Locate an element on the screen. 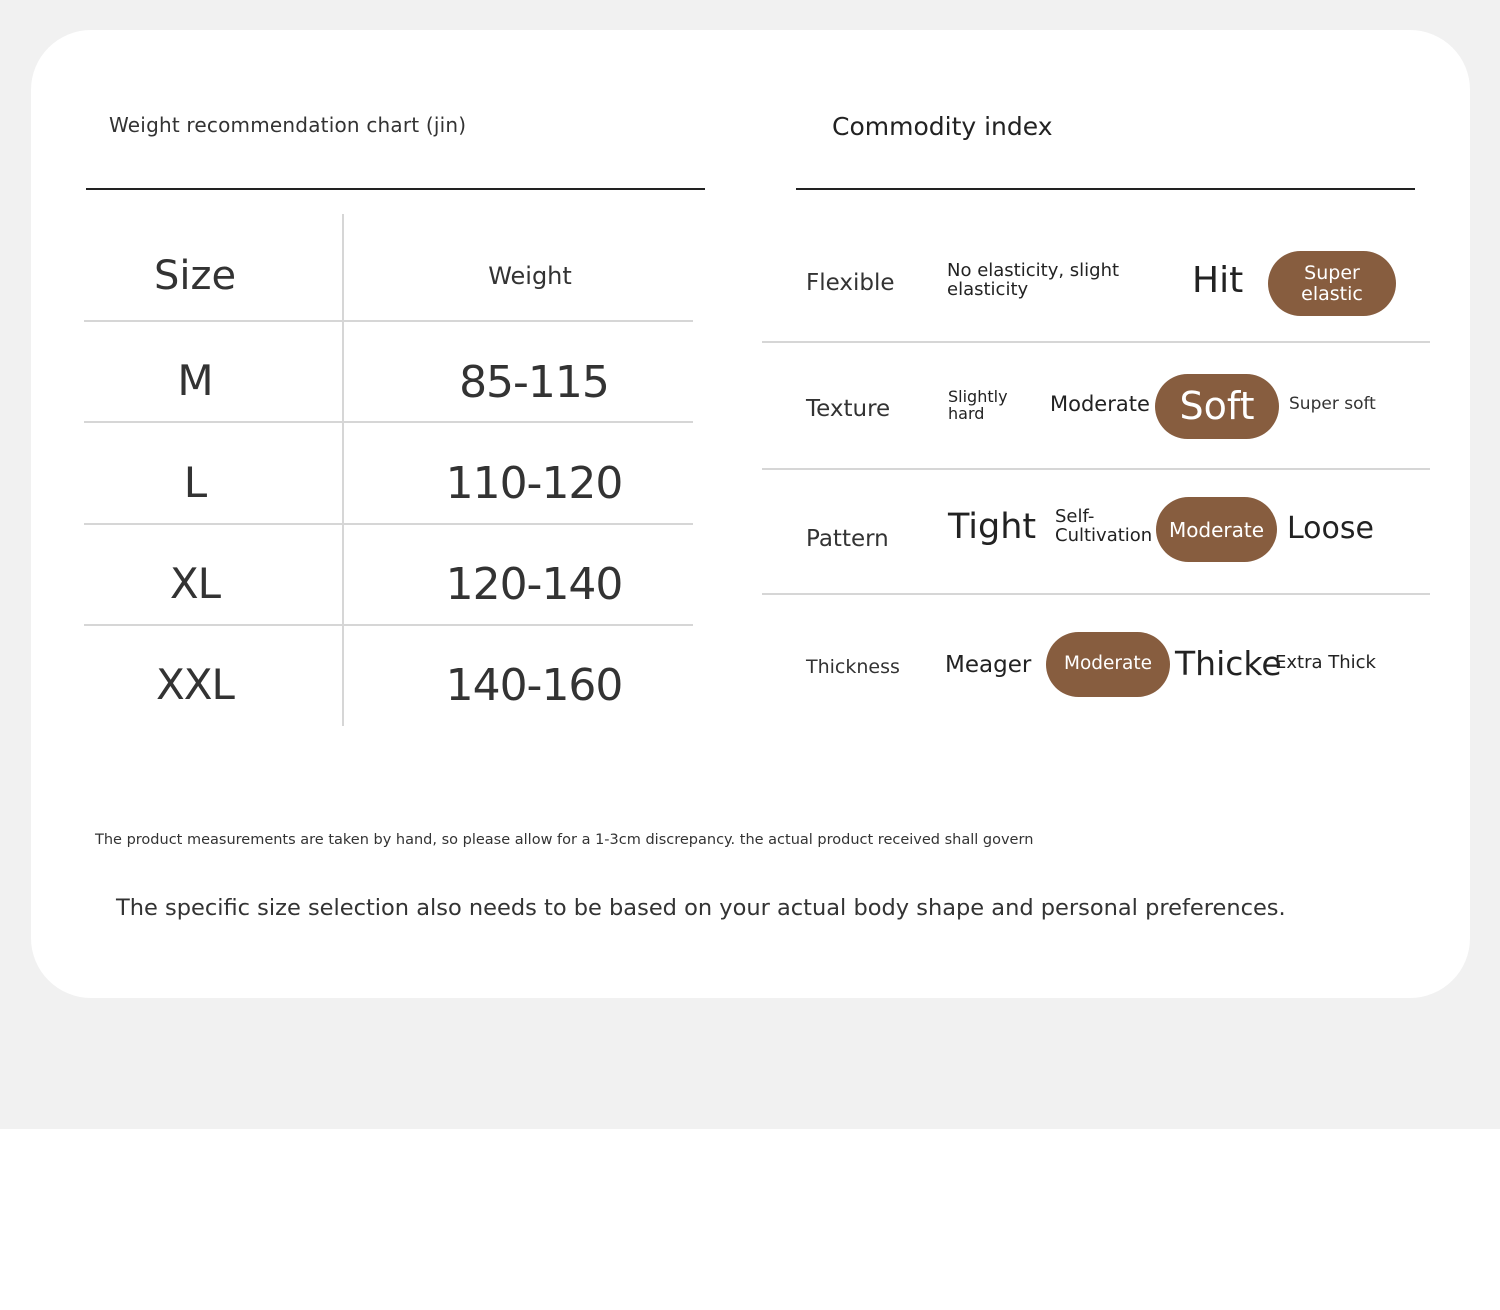  weight-cell: 85-115 is located at coordinates (534, 382).